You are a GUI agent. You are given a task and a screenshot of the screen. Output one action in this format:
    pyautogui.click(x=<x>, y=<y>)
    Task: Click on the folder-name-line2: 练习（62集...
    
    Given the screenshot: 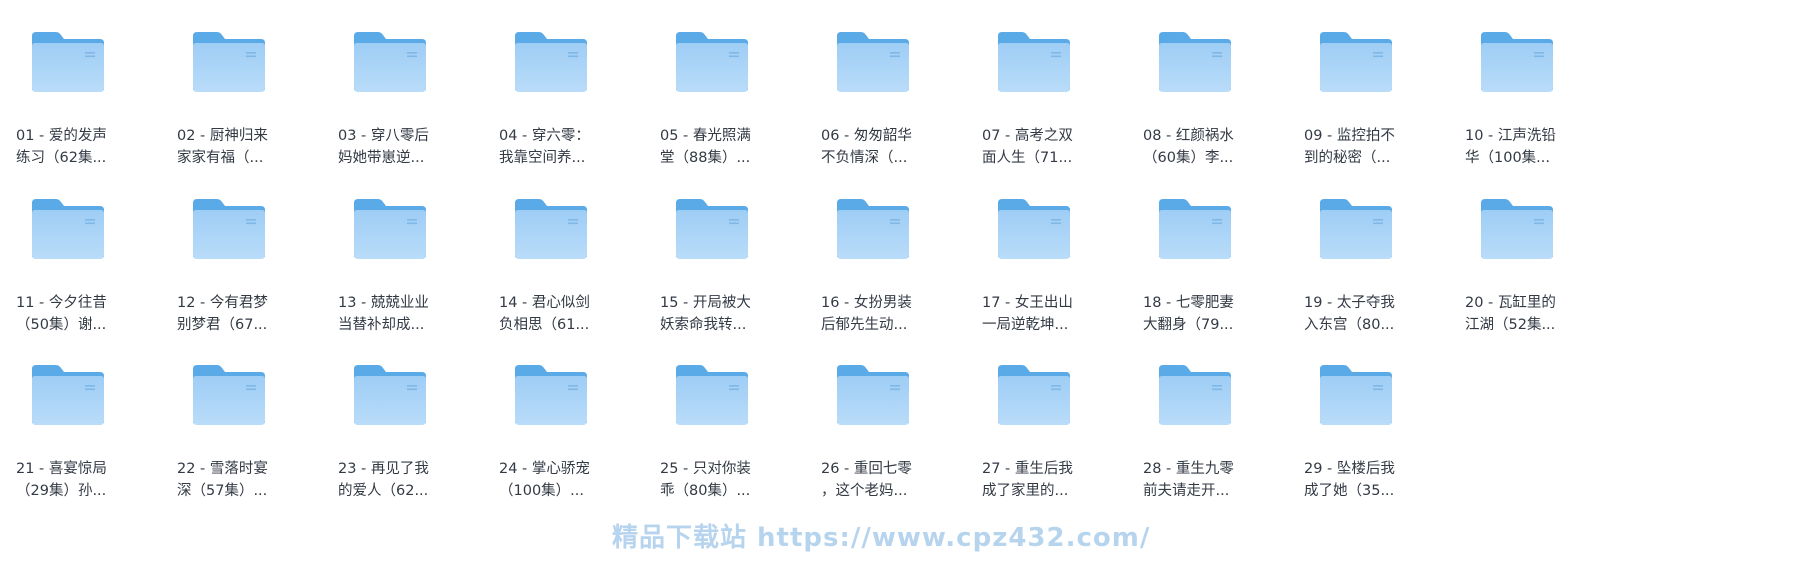 What is the action you would take?
    pyautogui.click(x=61, y=158)
    